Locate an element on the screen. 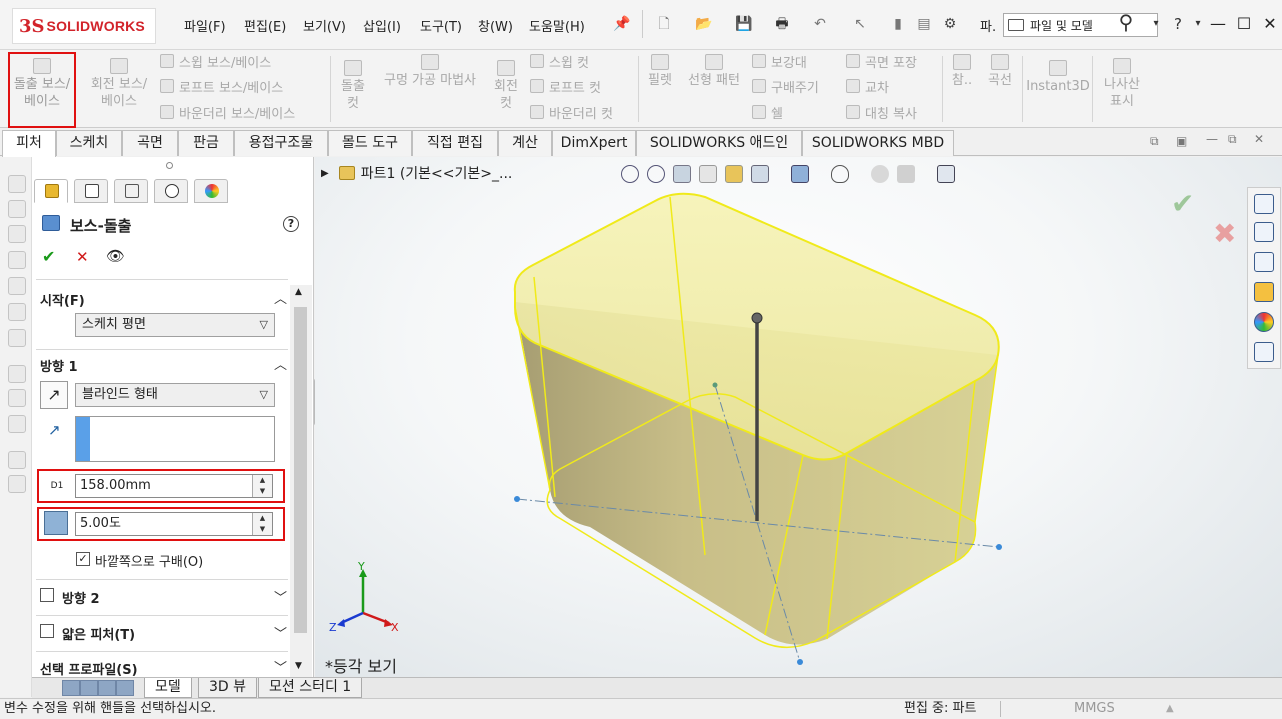  revolve-boss-button: 회전 보스/ 베이스 is located at coordinates (119, 84).